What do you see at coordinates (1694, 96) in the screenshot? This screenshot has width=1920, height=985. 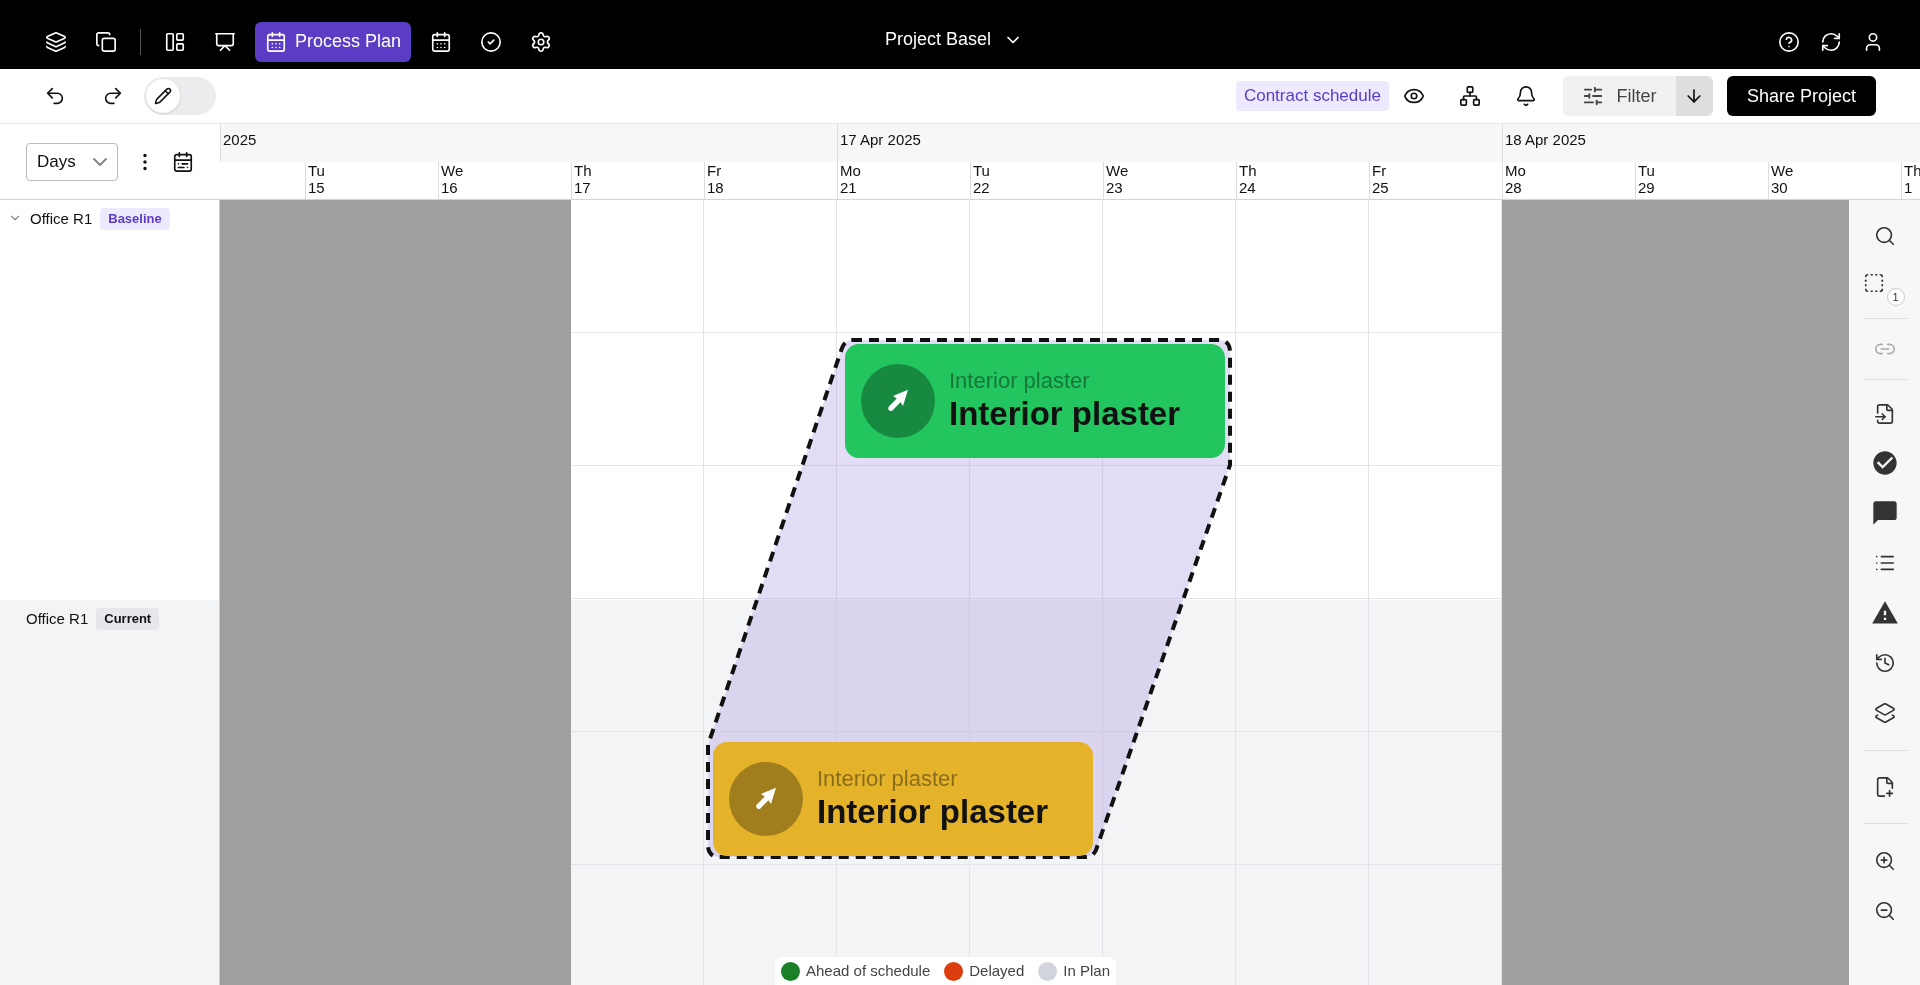 I see `sort-button` at bounding box center [1694, 96].